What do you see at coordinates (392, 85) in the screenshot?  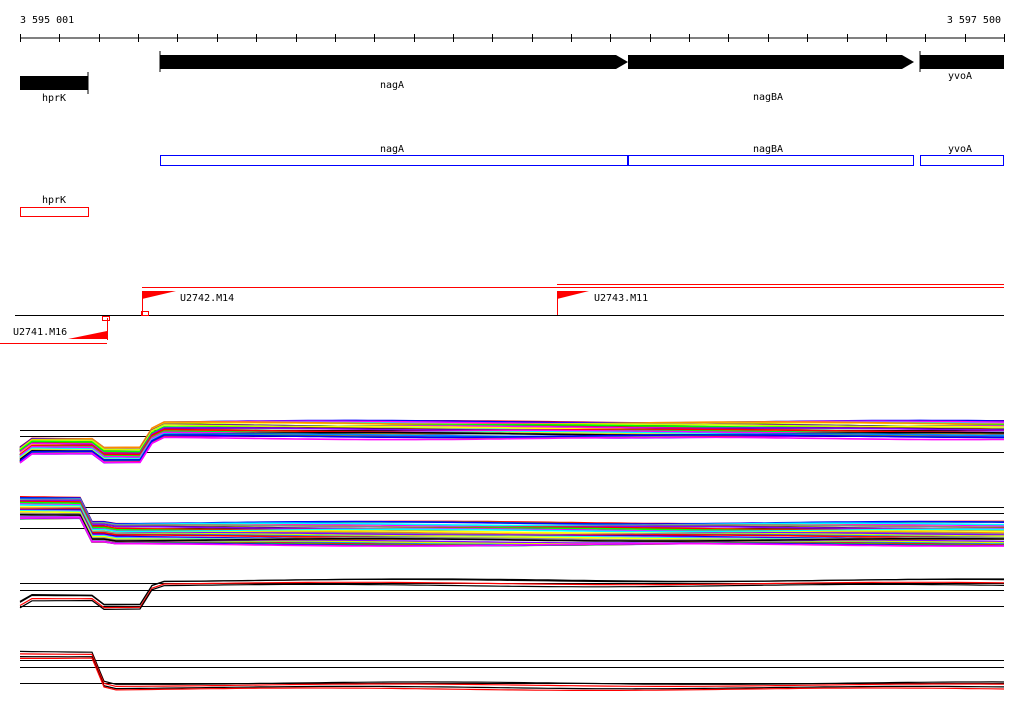 I see `gene-label: nagA` at bounding box center [392, 85].